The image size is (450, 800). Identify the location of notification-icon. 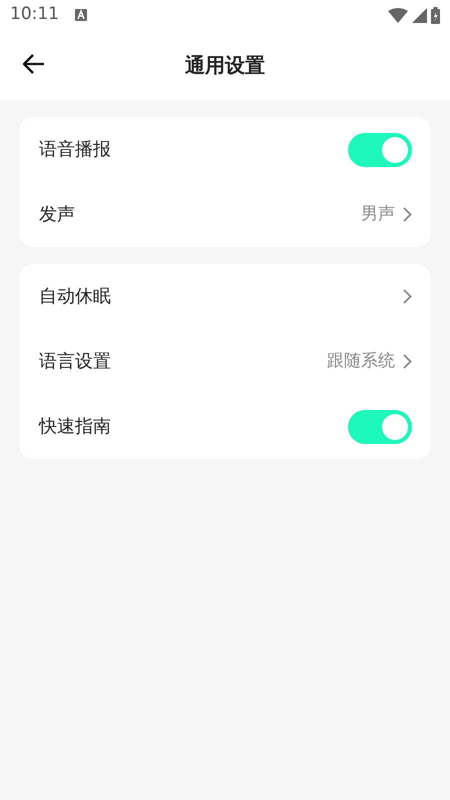
(81, 15).